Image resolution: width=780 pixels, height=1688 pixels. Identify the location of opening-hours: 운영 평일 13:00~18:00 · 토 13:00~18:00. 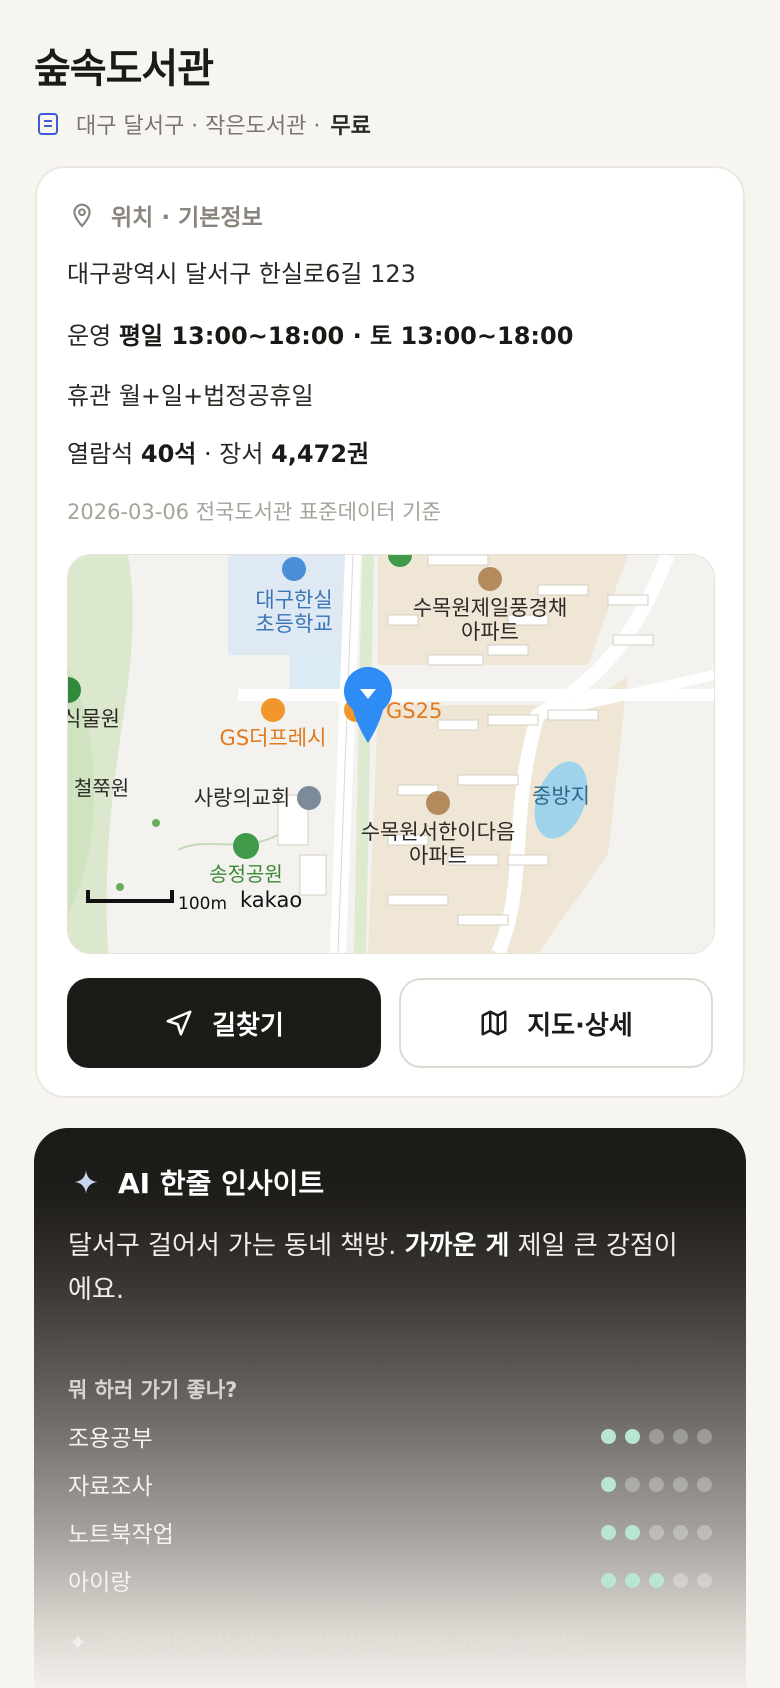
(320, 333).